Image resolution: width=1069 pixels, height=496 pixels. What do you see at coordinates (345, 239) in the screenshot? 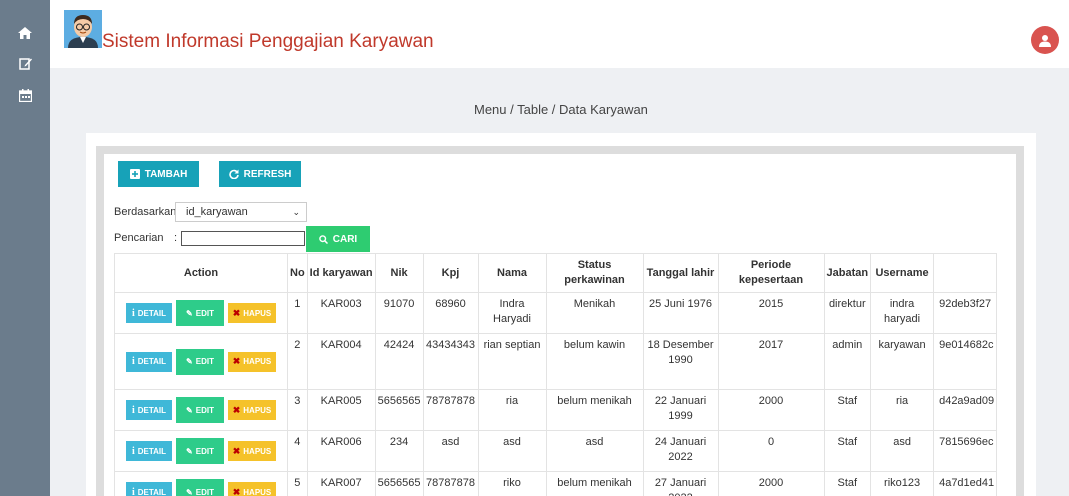
I see `search-button-label: CARI` at bounding box center [345, 239].